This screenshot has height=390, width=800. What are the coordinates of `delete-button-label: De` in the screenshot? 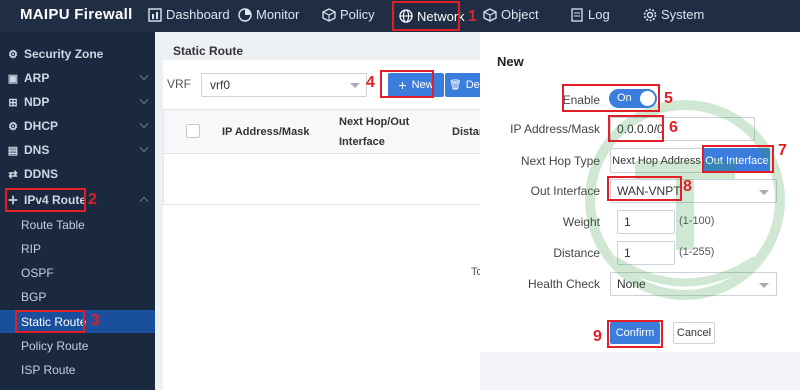 It's located at (472, 85).